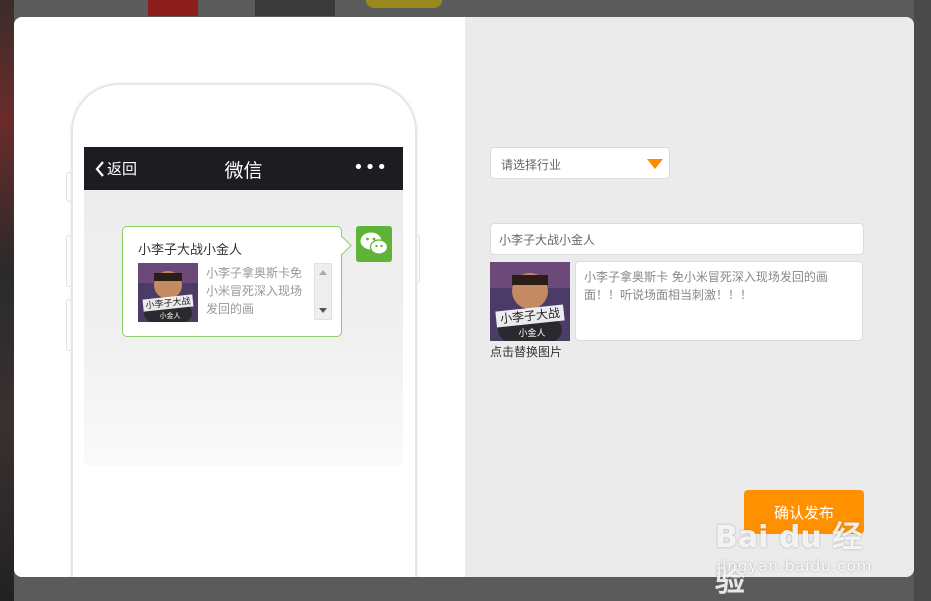 The height and width of the screenshot is (601, 931). What do you see at coordinates (719, 301) in the screenshot?
I see `description-textarea: 小李子拿奥斯卡 免小米冒死深入现场发回的画面！！听说场面相当刺激！！！` at bounding box center [719, 301].